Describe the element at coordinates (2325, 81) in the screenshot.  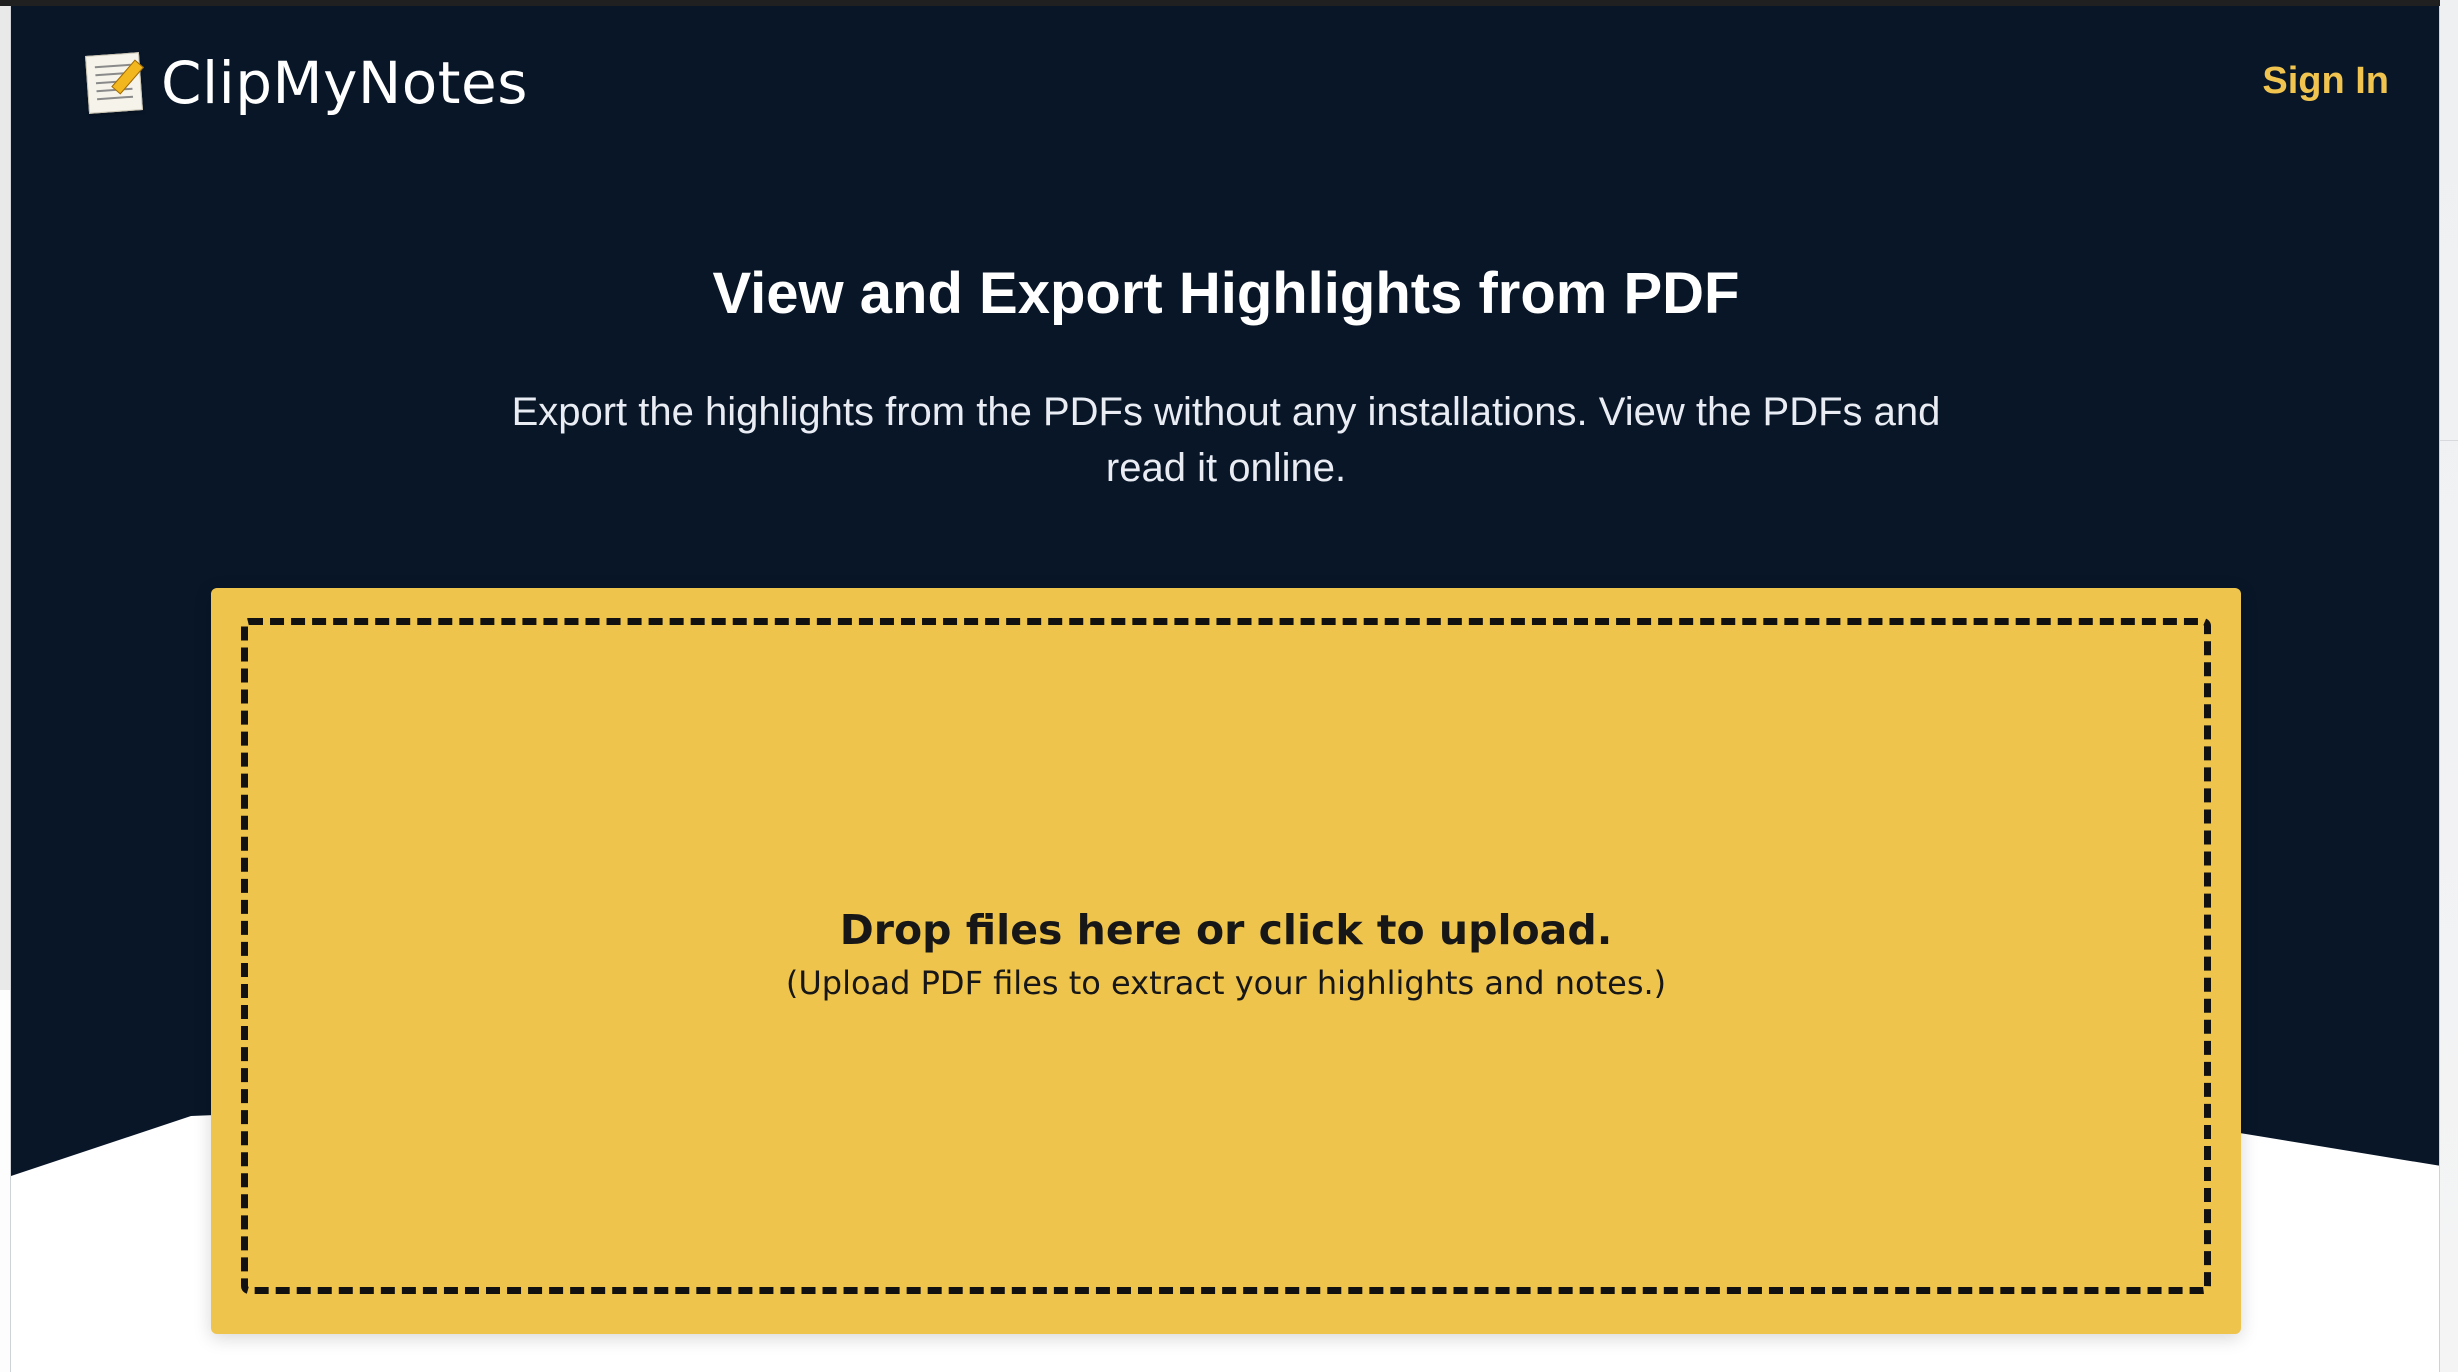
I see `sign-in-link: Sign In` at that location.